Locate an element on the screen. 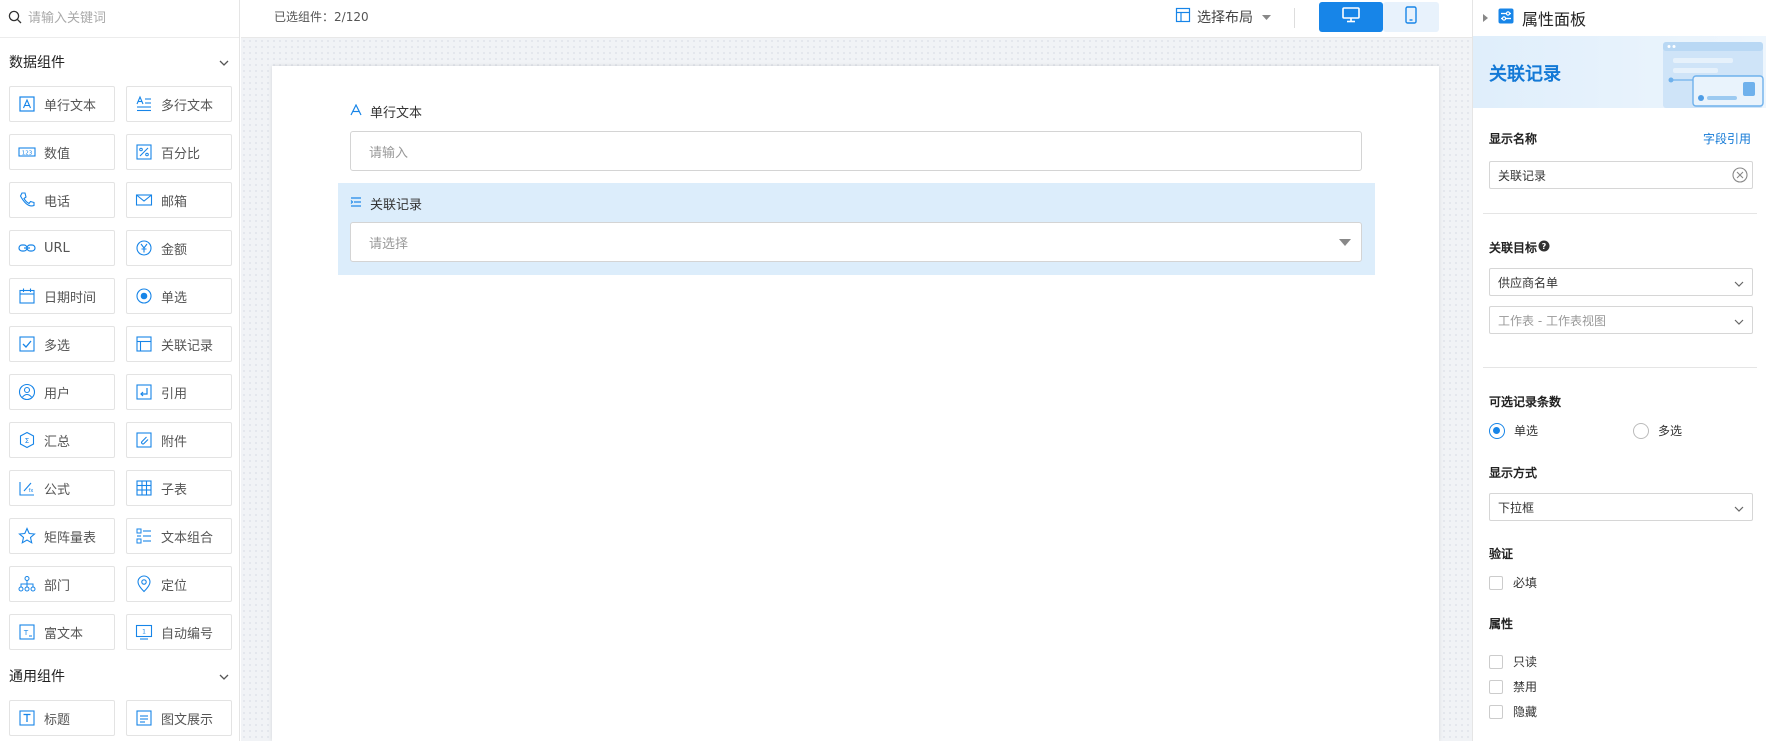  component-matrix-scale: 矩阵量表 is located at coordinates (62, 536).